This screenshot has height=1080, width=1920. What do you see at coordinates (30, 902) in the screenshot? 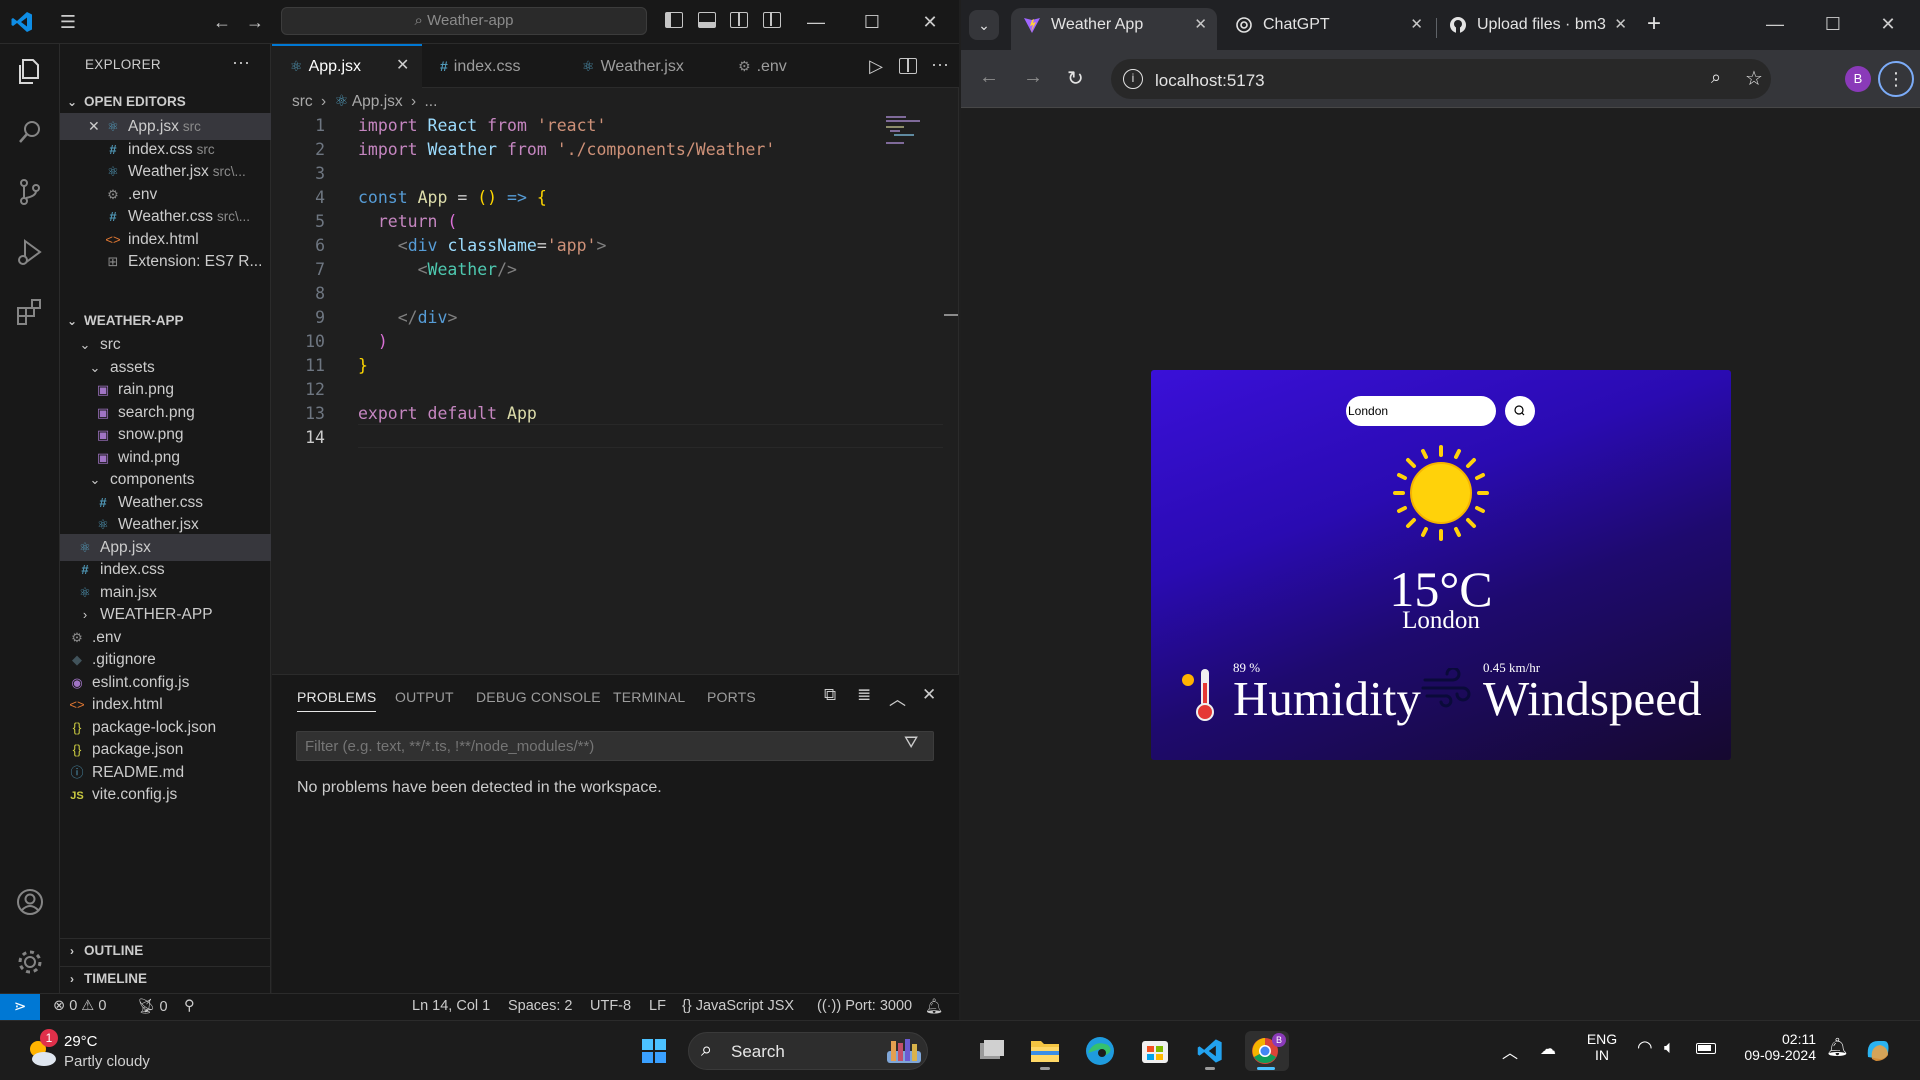
I see `accounts-icon` at bounding box center [30, 902].